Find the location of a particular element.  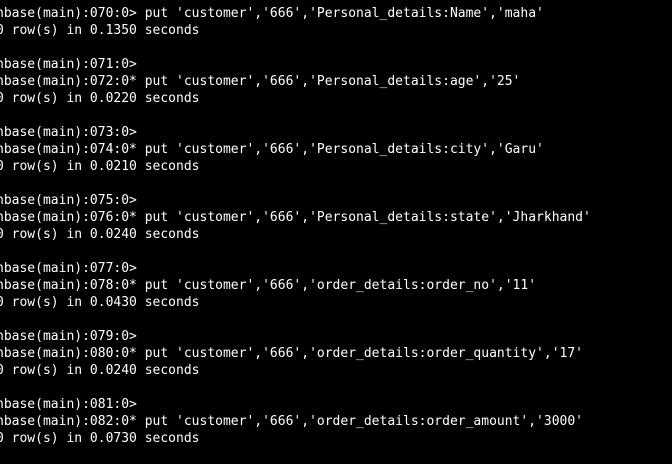

terminal-line: hbase(main):075:0> is located at coordinates (68, 200).